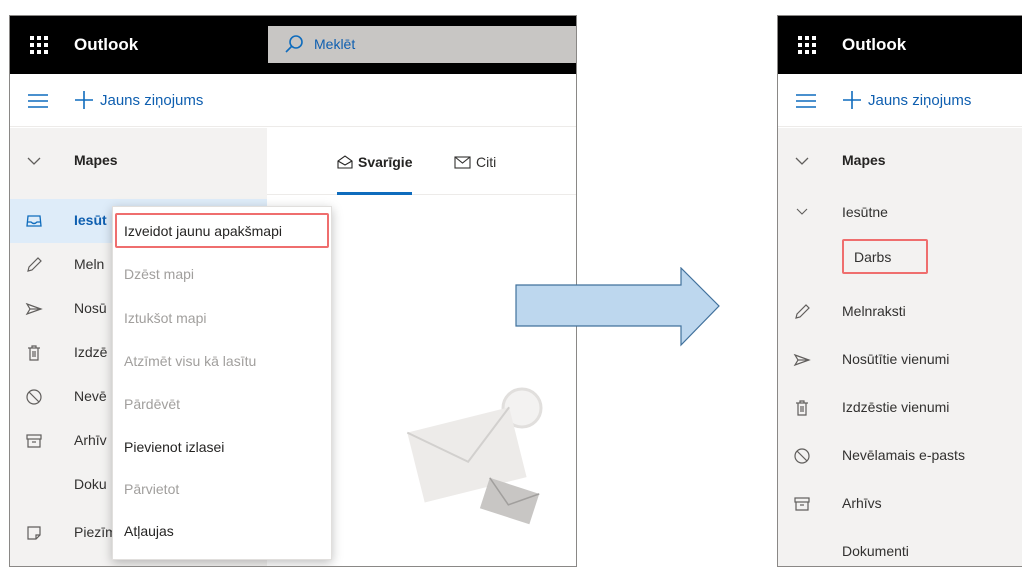 The height and width of the screenshot is (570, 1022). I want to click on folder-label: Arhīv, so click(90, 440).